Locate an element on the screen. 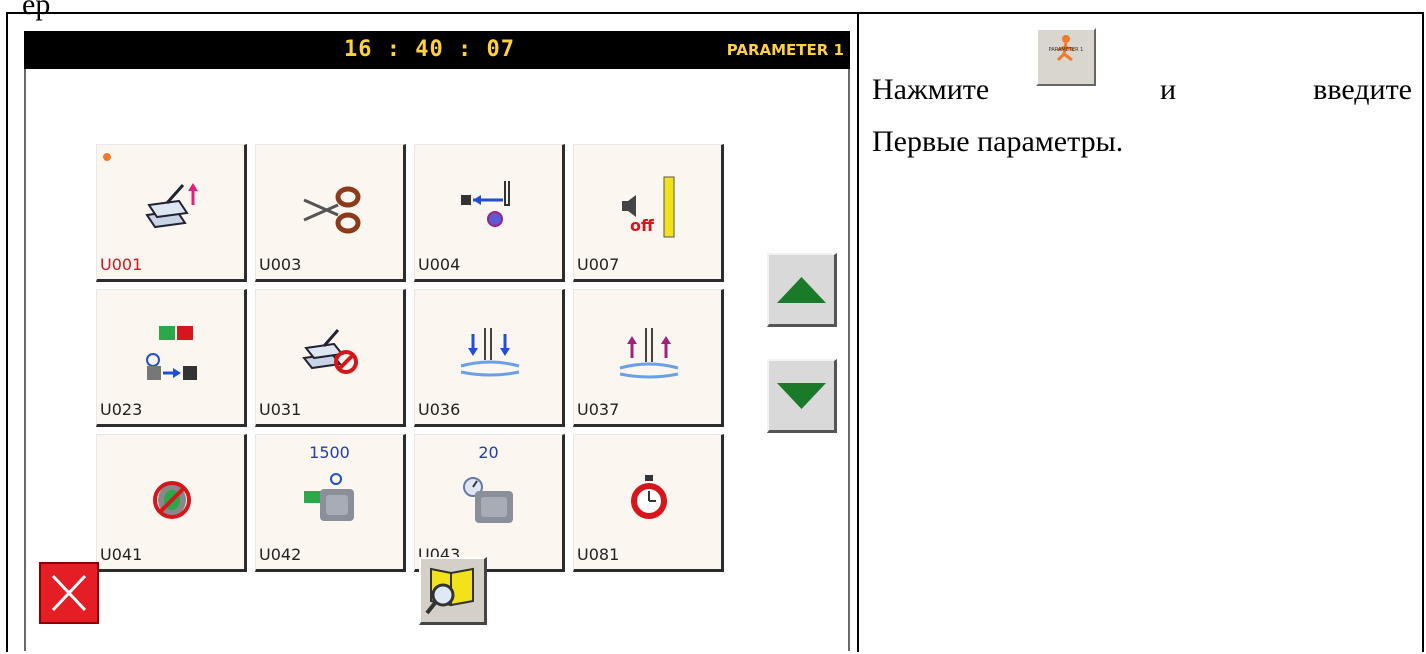 This screenshot has width=1426, height=654. instruction-word-and: и is located at coordinates (1168, 89).